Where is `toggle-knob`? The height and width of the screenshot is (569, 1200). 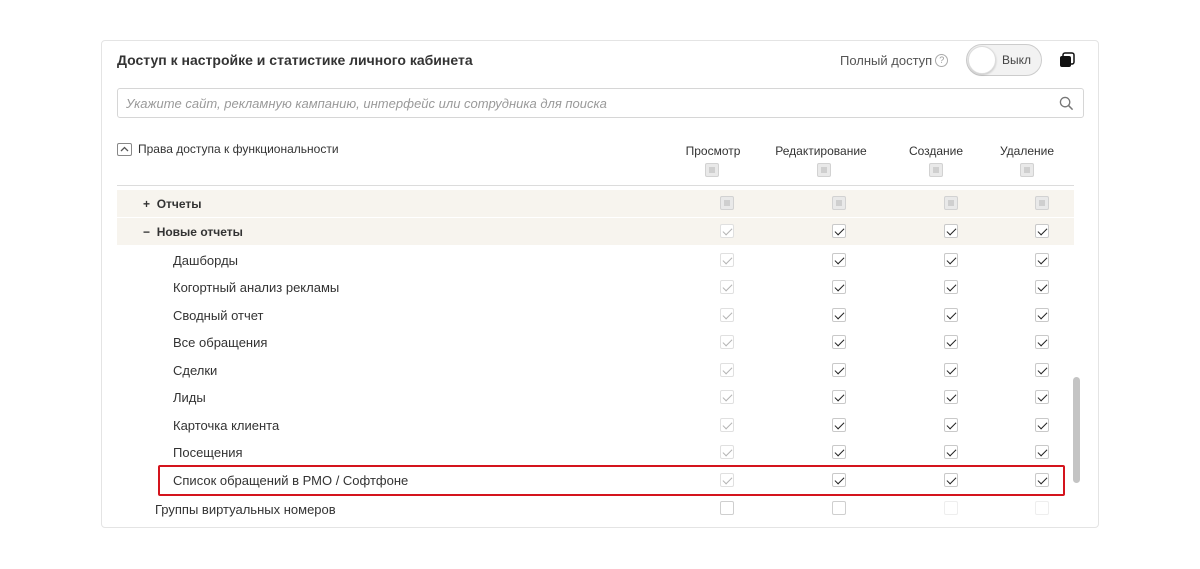 toggle-knob is located at coordinates (982, 60).